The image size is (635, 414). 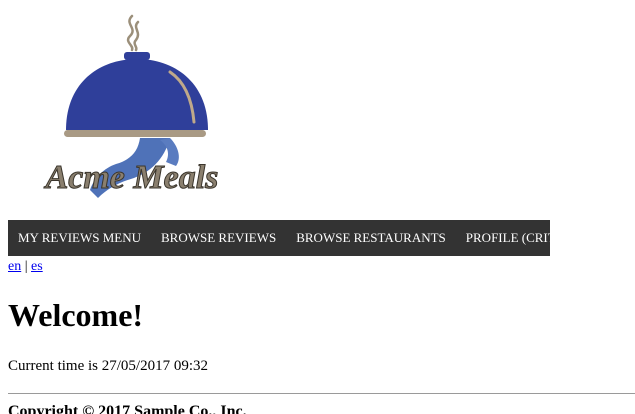 What do you see at coordinates (14, 266) in the screenshot?
I see `language-link-en: en` at bounding box center [14, 266].